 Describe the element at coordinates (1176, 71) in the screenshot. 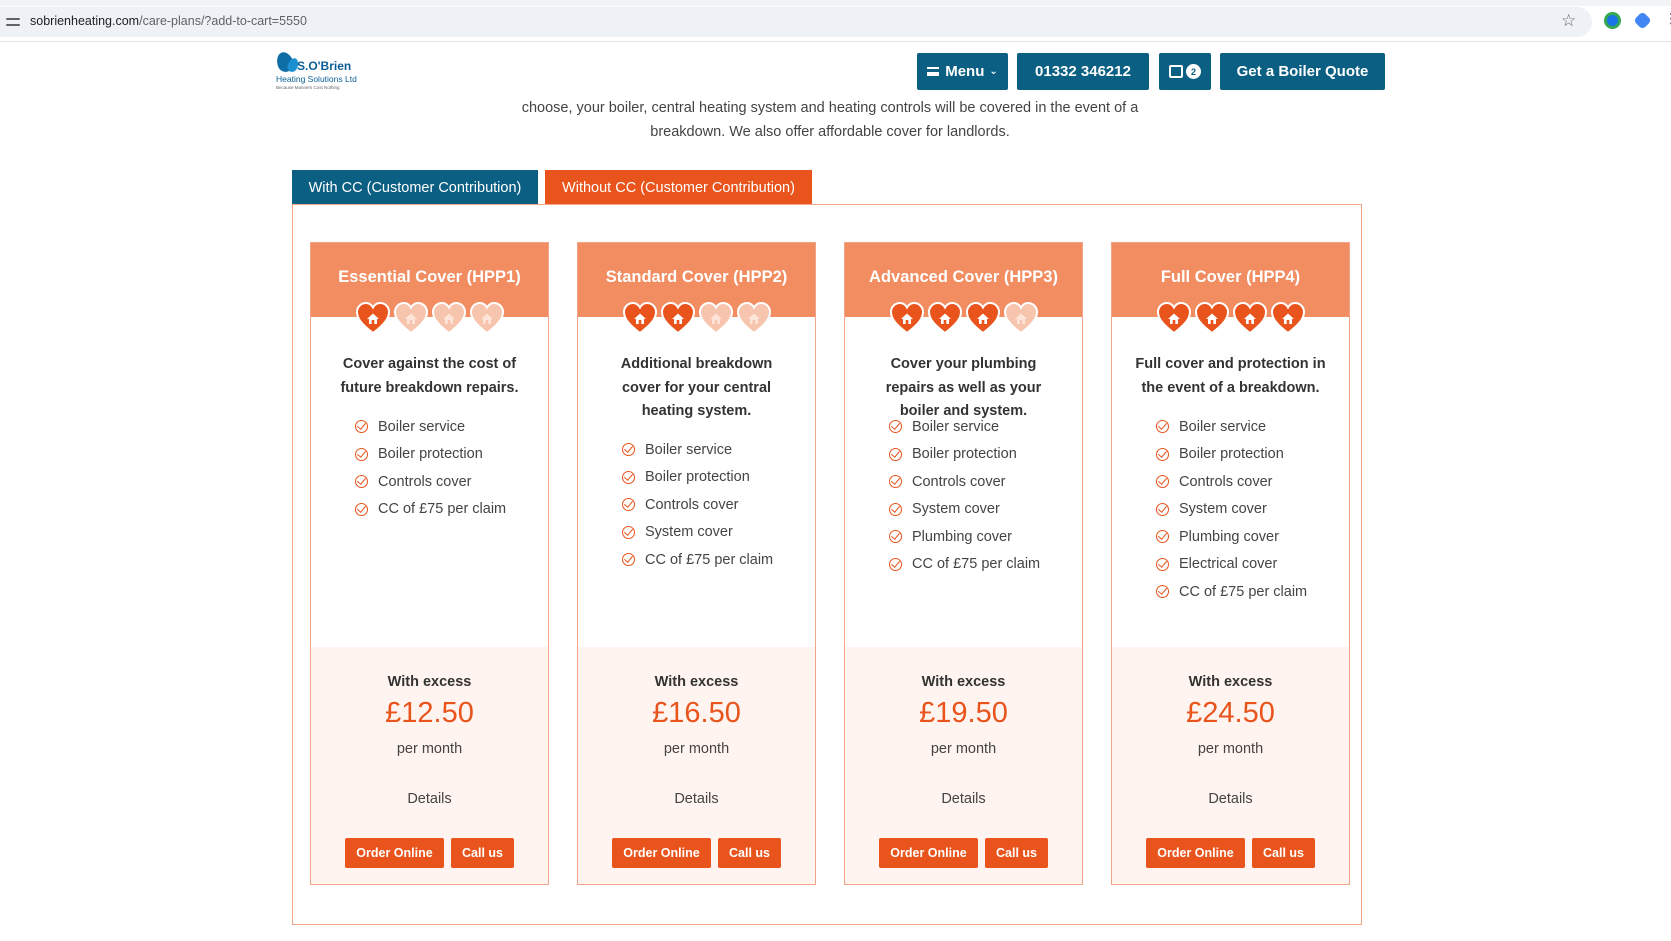

I see `cart-icon` at that location.